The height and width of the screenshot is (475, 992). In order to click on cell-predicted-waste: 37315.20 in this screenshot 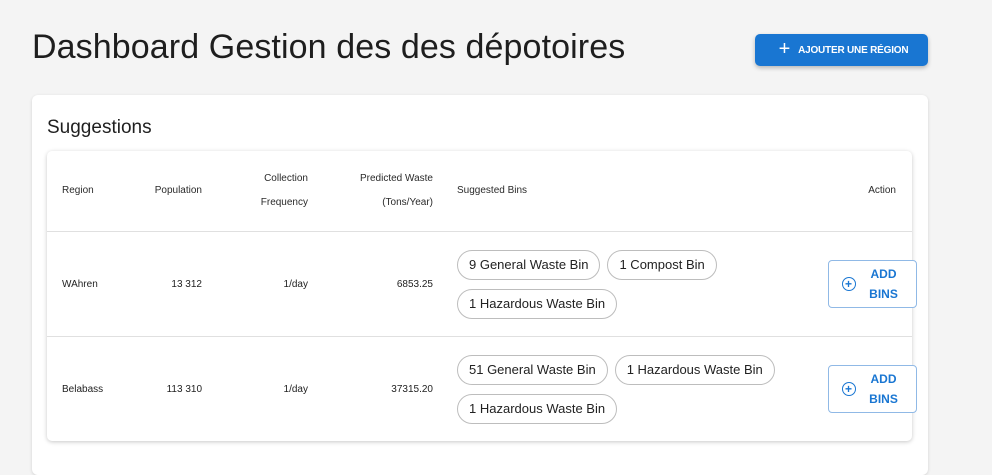, I will do `click(412, 389)`.